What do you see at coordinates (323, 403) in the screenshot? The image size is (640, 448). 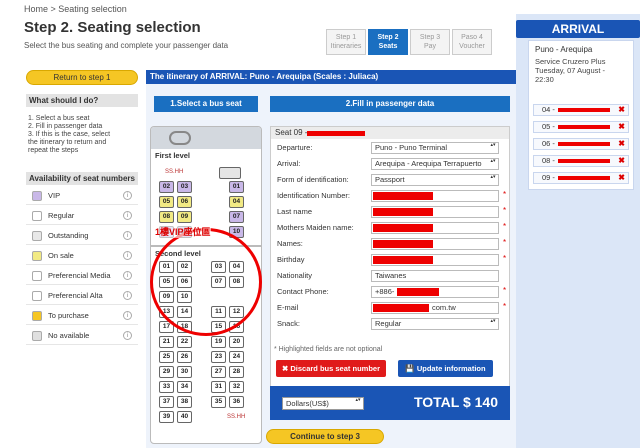 I see `currency-select: Dollars(US$)` at bounding box center [323, 403].